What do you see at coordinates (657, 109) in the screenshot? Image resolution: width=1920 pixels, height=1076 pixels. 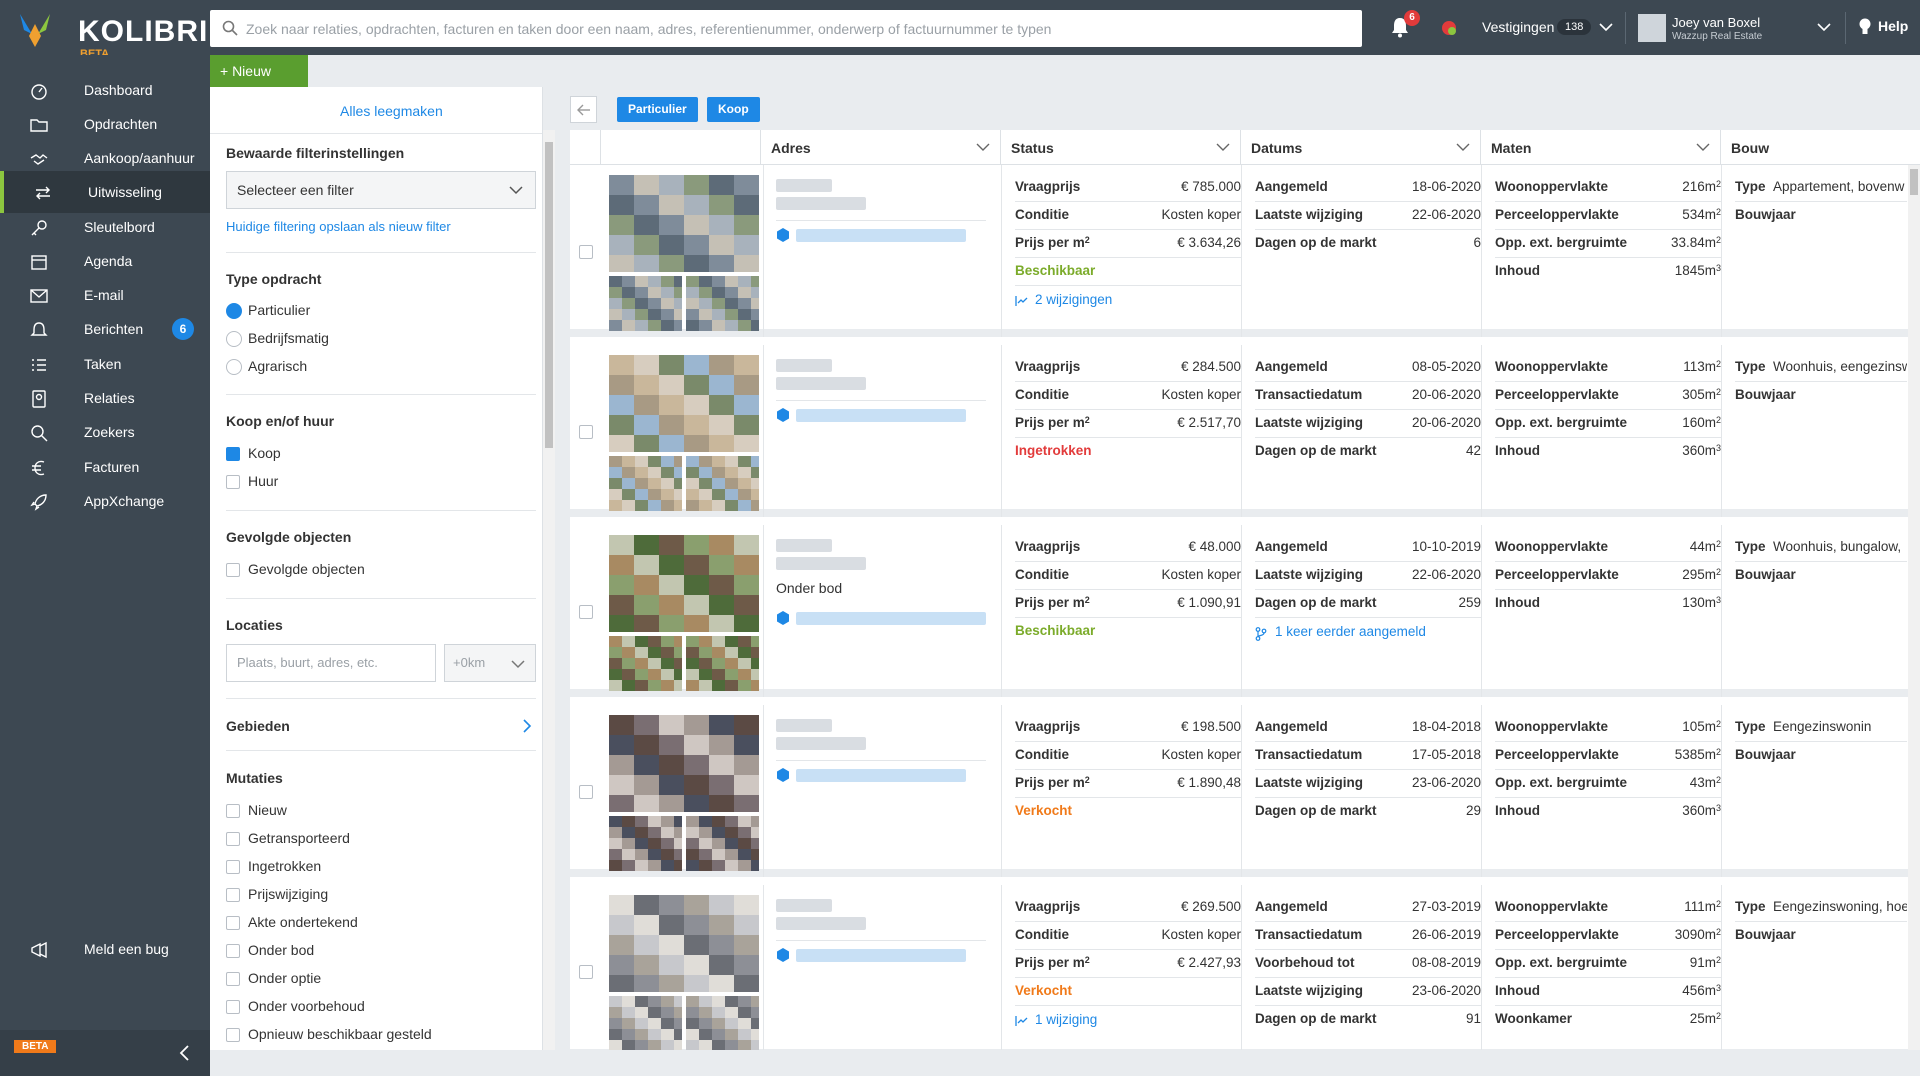 I see `filter-chip-particulier: Particulier` at bounding box center [657, 109].